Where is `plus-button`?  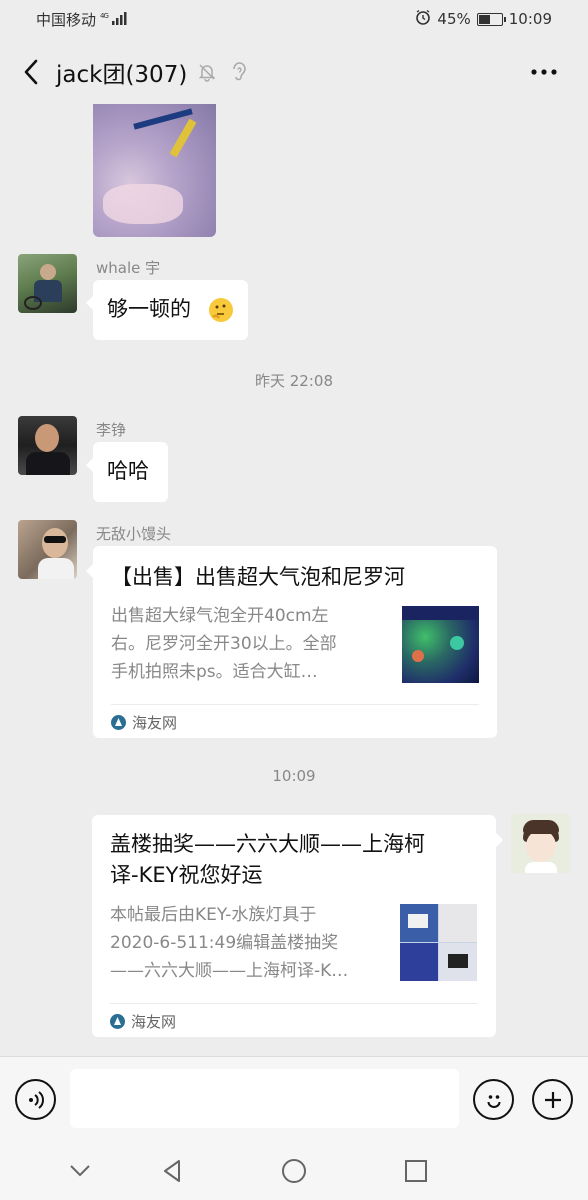
plus-button is located at coordinates (552, 1099).